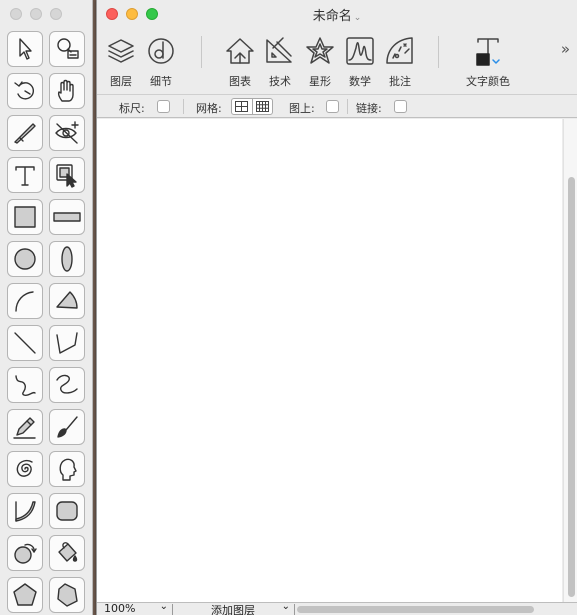  I want to click on hide-eye-icon, so click(67, 132).